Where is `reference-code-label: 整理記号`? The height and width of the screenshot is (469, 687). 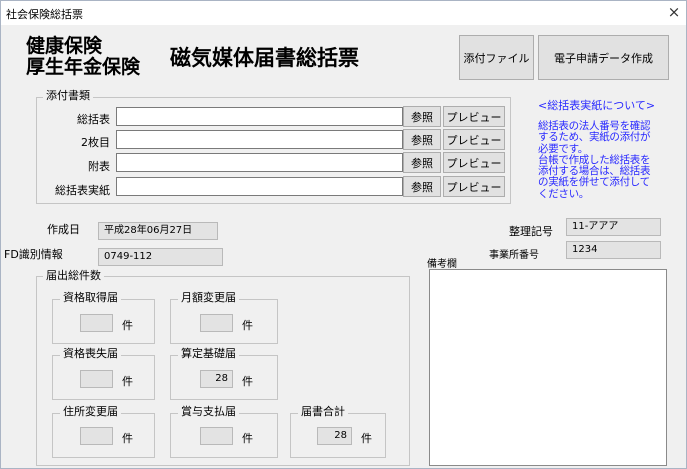 reference-code-label: 整理記号 is located at coordinates (531, 231).